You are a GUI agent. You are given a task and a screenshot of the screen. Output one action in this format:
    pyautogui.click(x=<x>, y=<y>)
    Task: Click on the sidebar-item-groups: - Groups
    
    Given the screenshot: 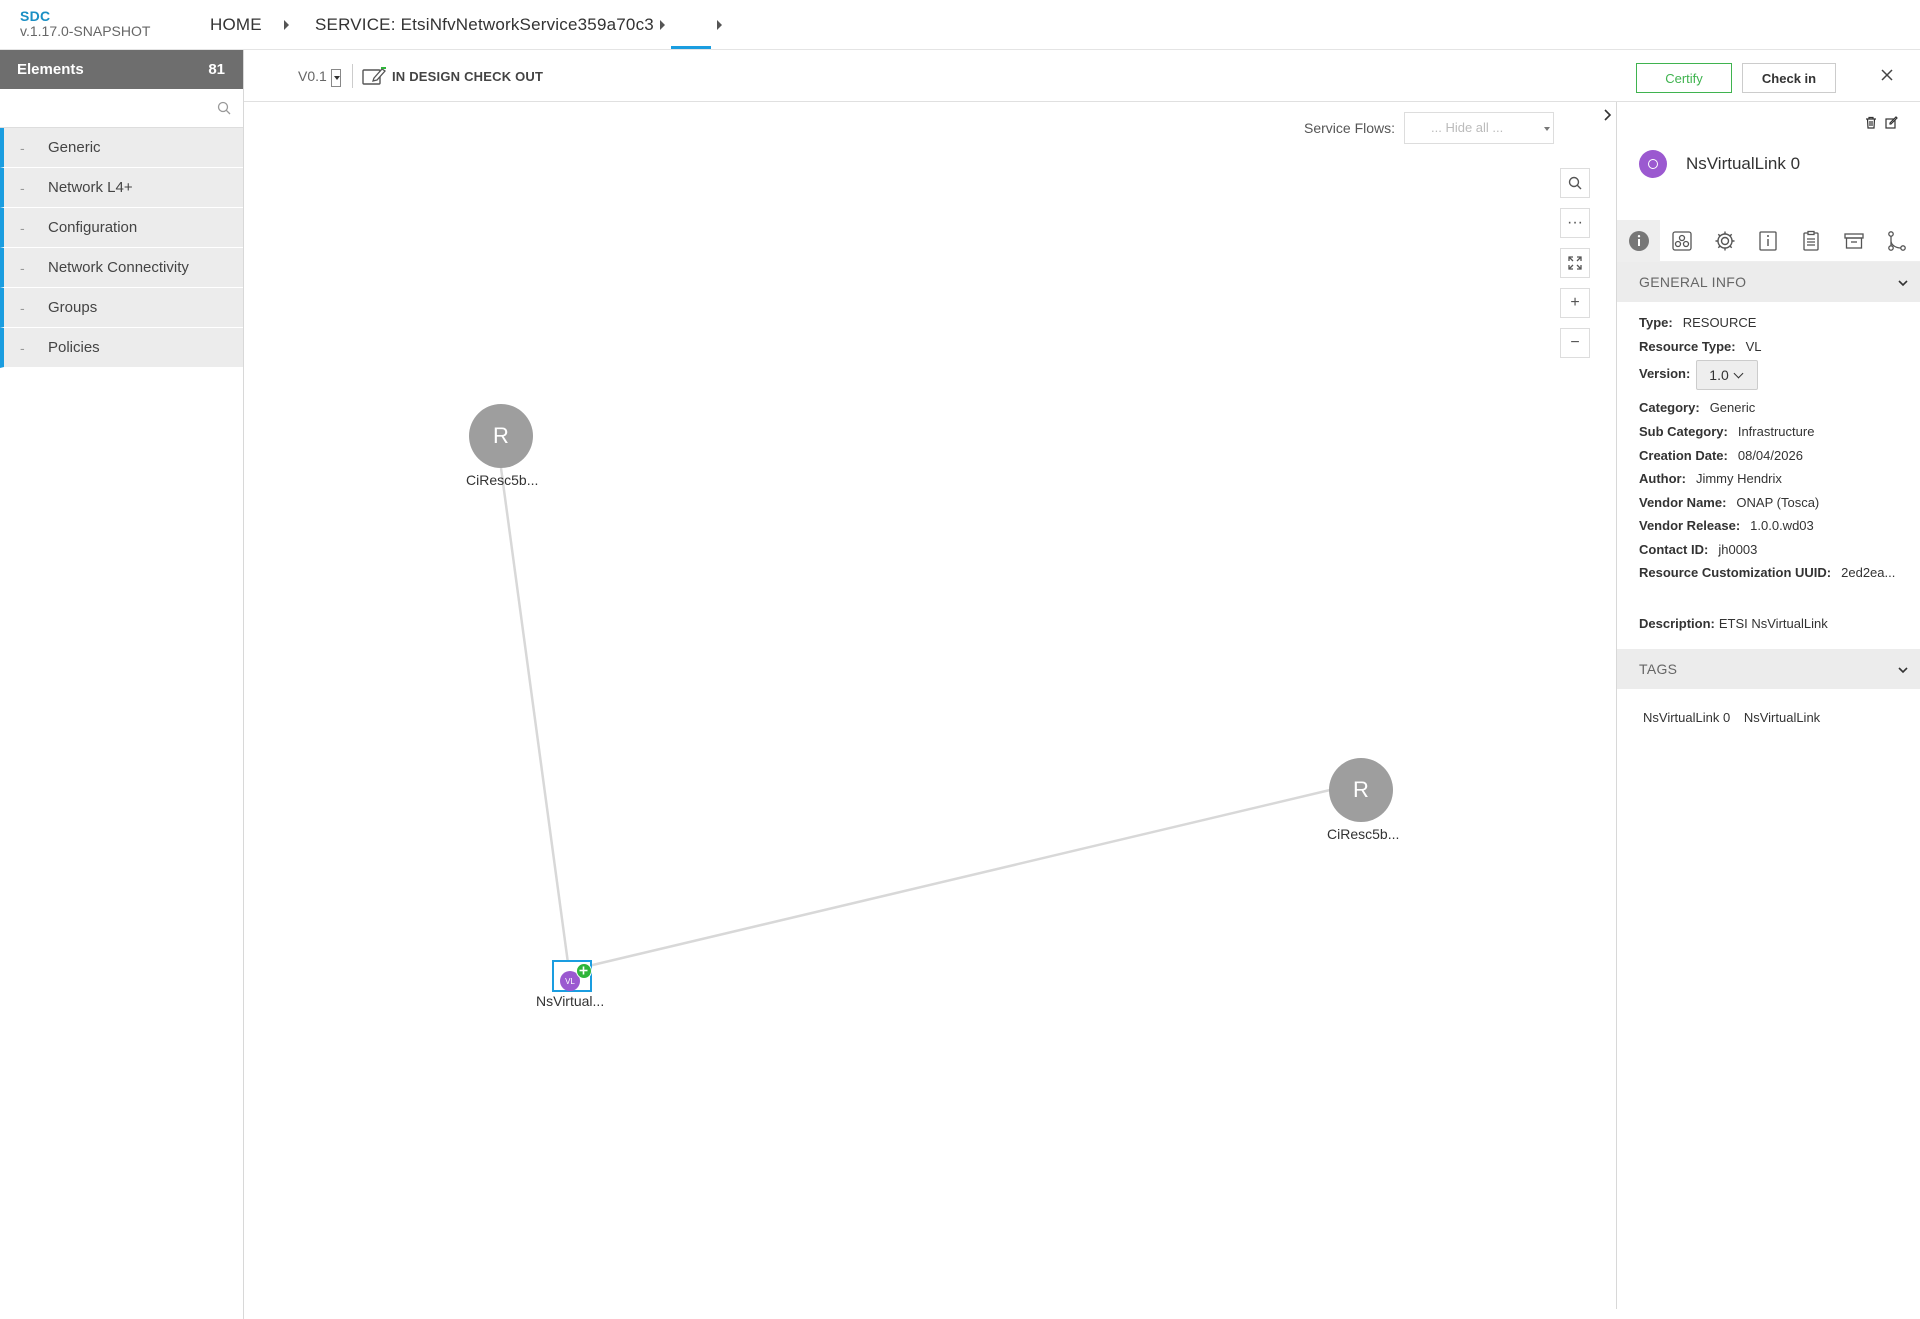 What is the action you would take?
    pyautogui.click(x=121, y=308)
    